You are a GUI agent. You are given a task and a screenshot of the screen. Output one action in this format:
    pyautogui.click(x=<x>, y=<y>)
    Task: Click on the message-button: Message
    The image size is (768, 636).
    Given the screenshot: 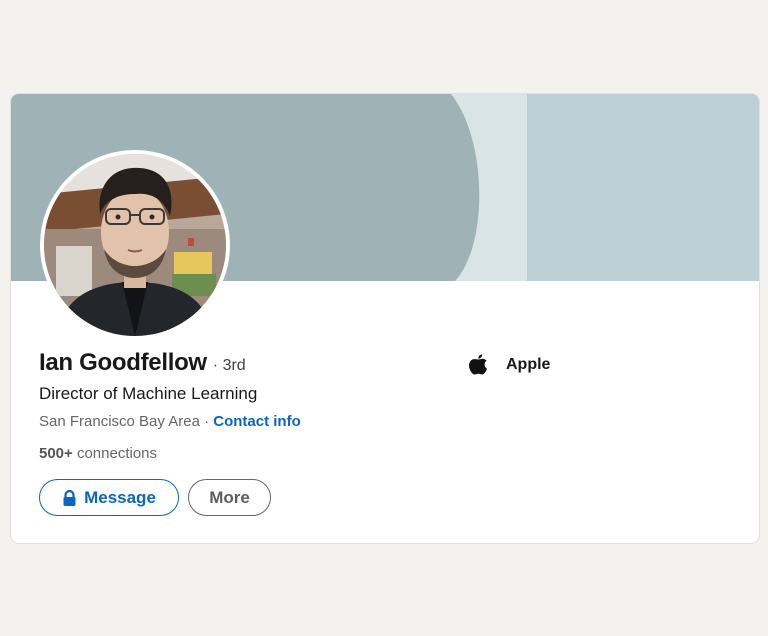 What is the action you would take?
    pyautogui.click(x=109, y=497)
    